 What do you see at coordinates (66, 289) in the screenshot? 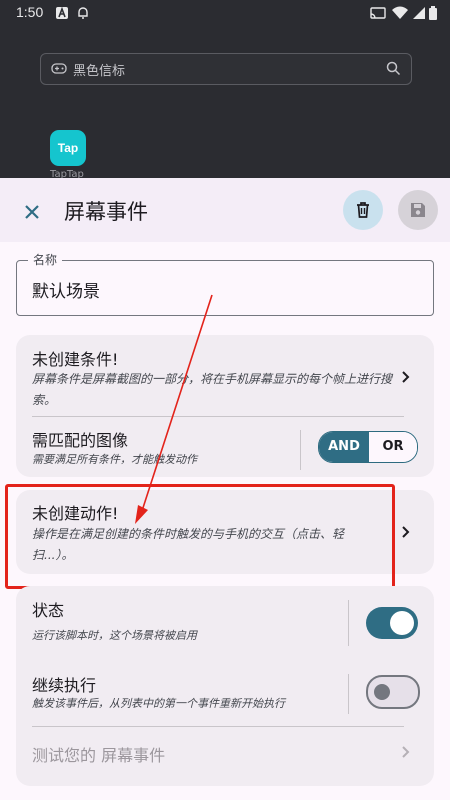
I see `name-field-value: 默认场景` at bounding box center [66, 289].